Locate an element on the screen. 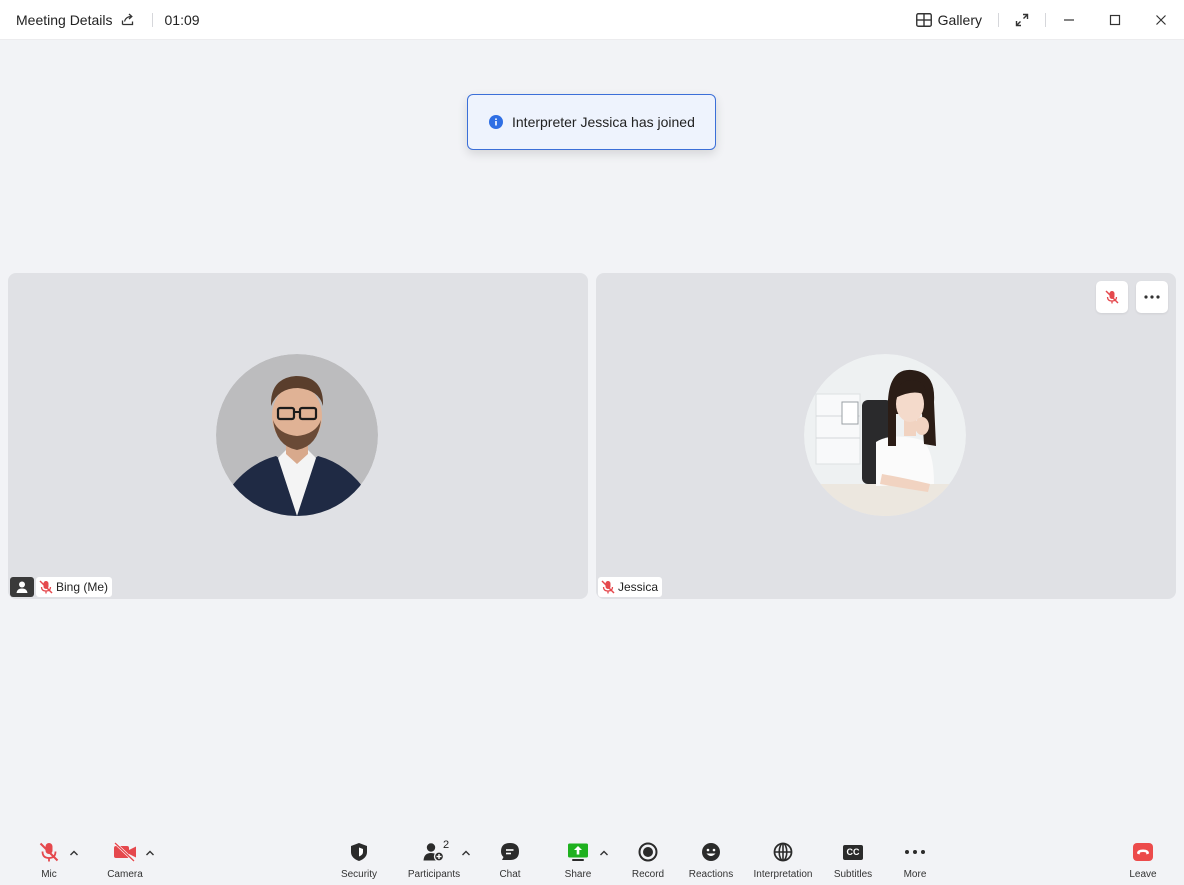 The image size is (1184, 885). title-bar: Meeting Details 01:09 Gallery is located at coordinates (592, 20).